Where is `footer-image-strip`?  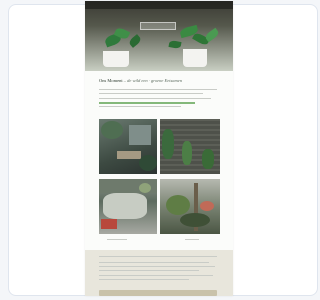
footer-image-strip is located at coordinates (158, 293).